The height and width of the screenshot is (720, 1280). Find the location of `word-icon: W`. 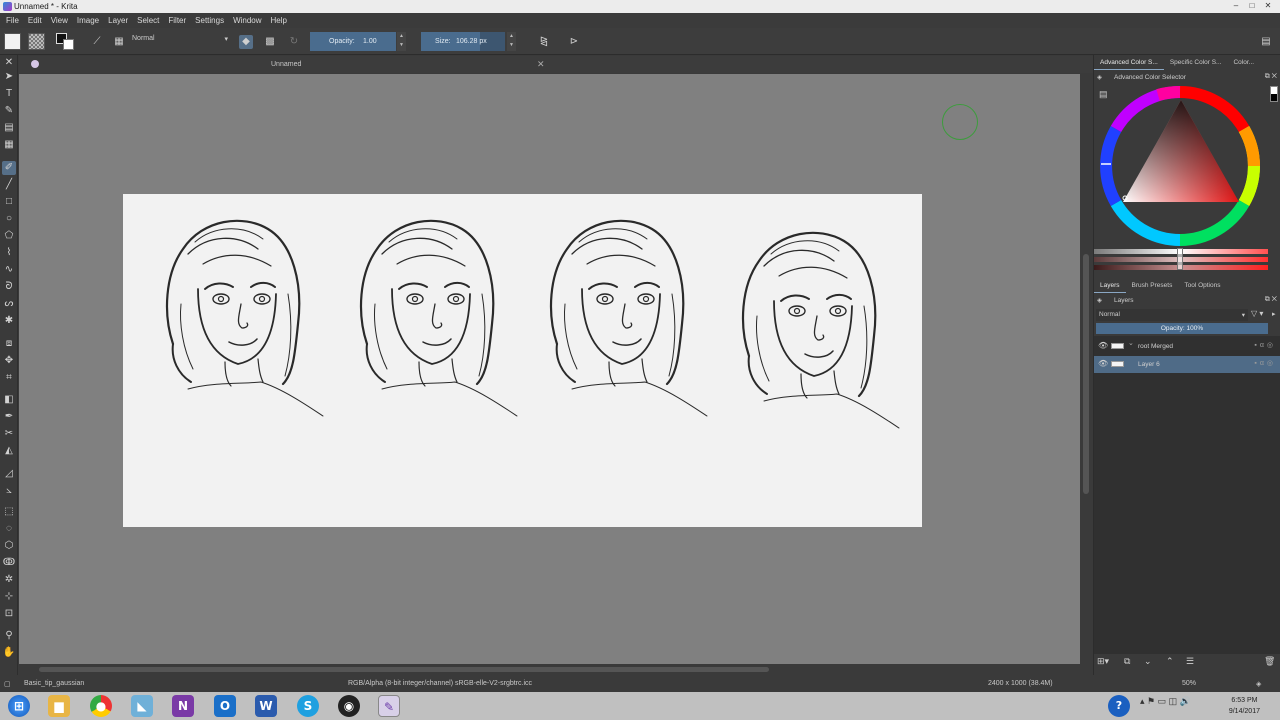

word-icon: W is located at coordinates (266, 706).